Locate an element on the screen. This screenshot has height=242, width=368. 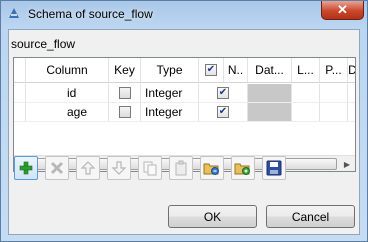
save-icon is located at coordinates (274, 168).